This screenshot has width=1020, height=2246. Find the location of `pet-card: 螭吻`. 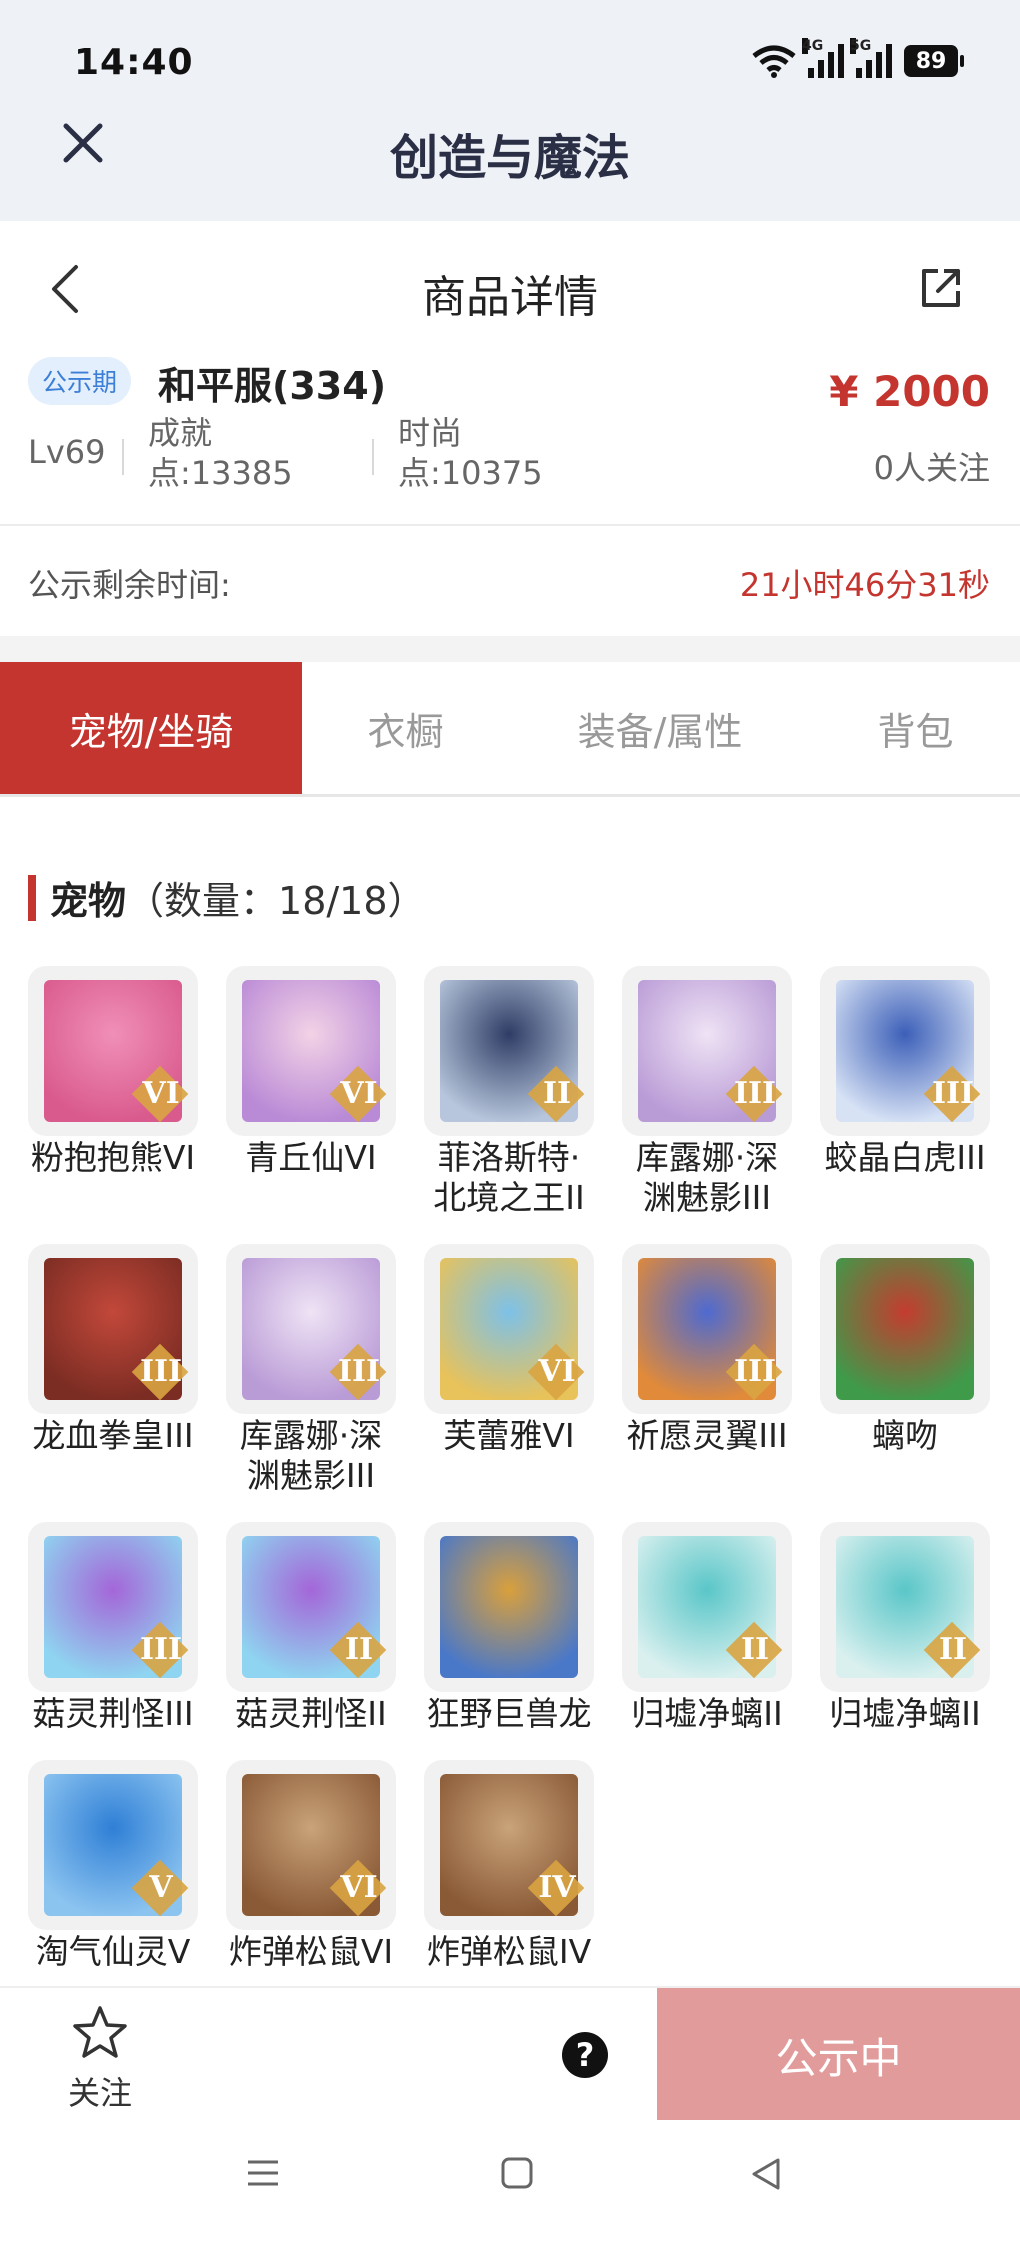

pet-card: 螭吻 is located at coordinates (905, 1350).